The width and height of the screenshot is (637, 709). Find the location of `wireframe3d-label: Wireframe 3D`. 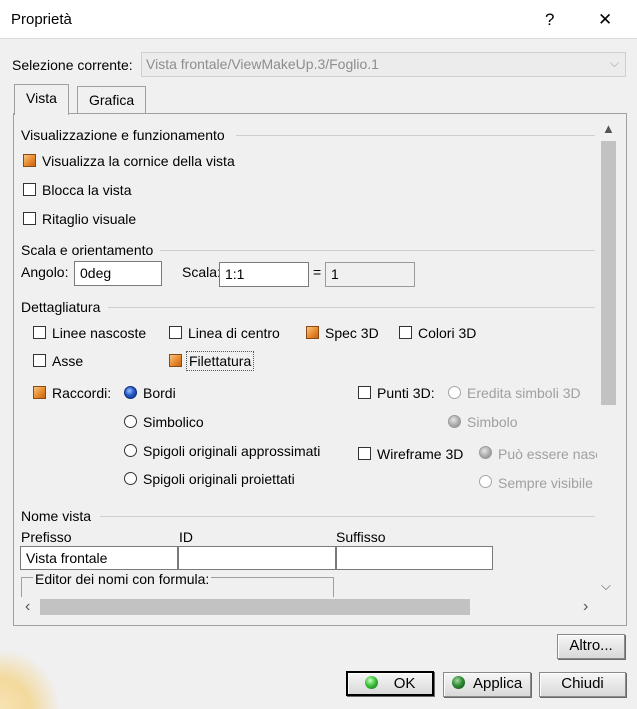

wireframe3d-label: Wireframe 3D is located at coordinates (420, 454).